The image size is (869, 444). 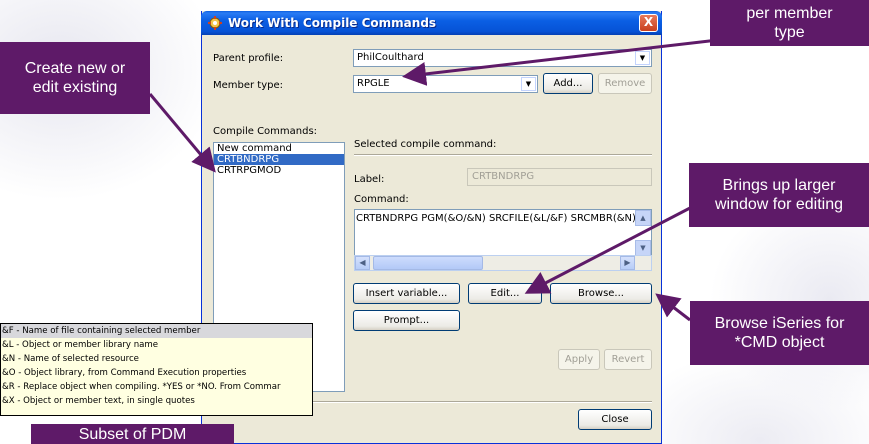 I want to click on callout-text: Subset of PDM, so click(x=132, y=434).